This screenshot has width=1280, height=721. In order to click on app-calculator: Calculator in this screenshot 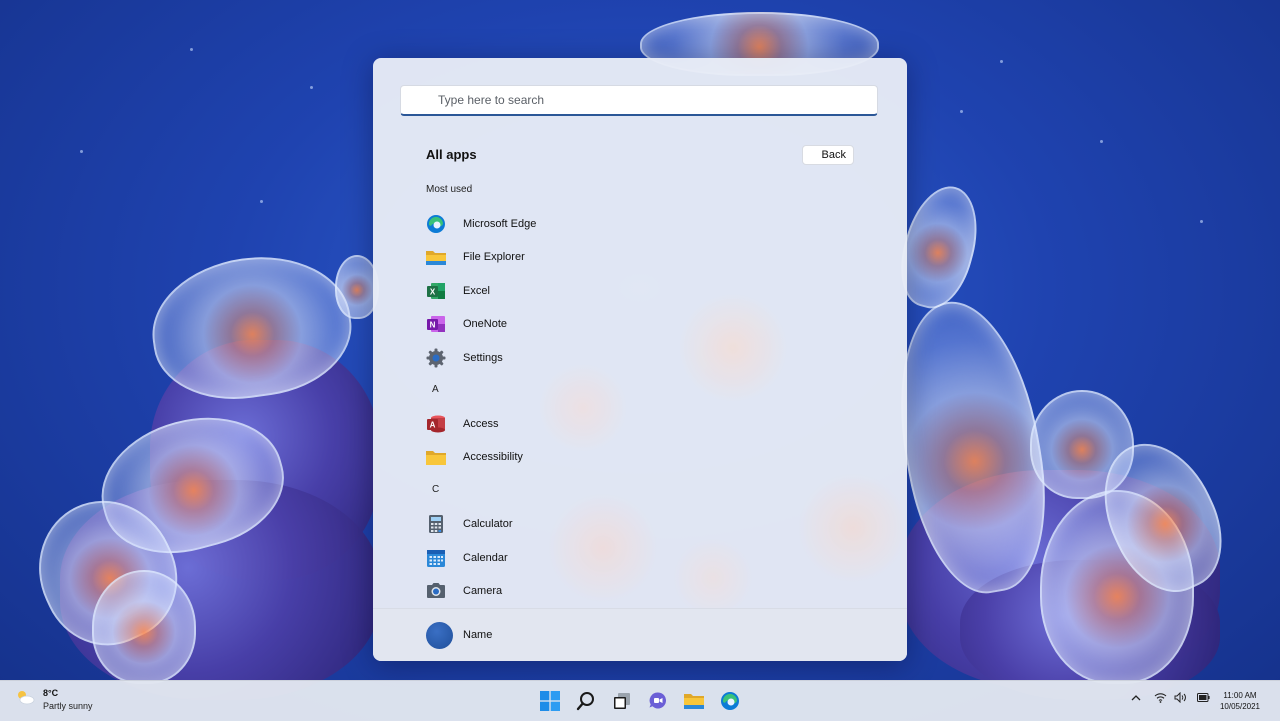, I will do `click(640, 524)`.